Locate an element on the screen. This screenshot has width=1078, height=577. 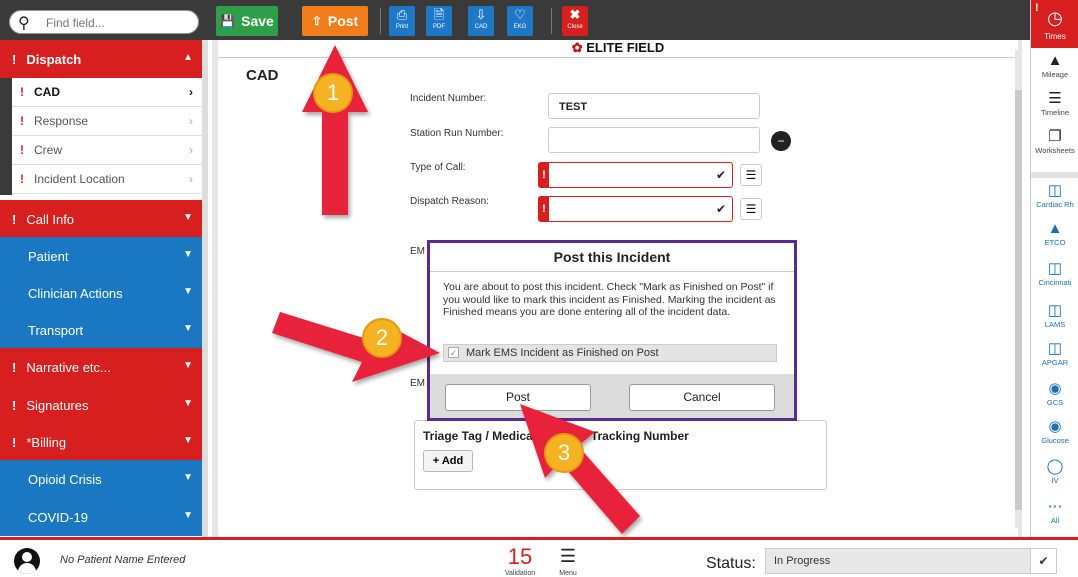
sidebar-item-crew: ! Crew › is located at coordinates (108, 150).